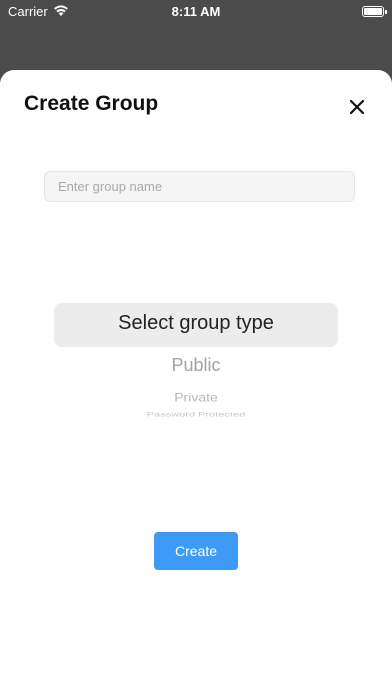  What do you see at coordinates (196, 365) in the screenshot?
I see `picker-option-public: Public` at bounding box center [196, 365].